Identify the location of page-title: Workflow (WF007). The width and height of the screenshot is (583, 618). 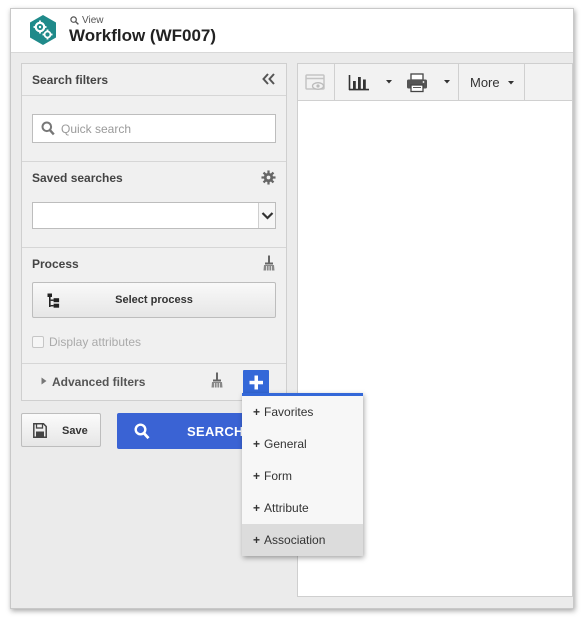
(143, 35).